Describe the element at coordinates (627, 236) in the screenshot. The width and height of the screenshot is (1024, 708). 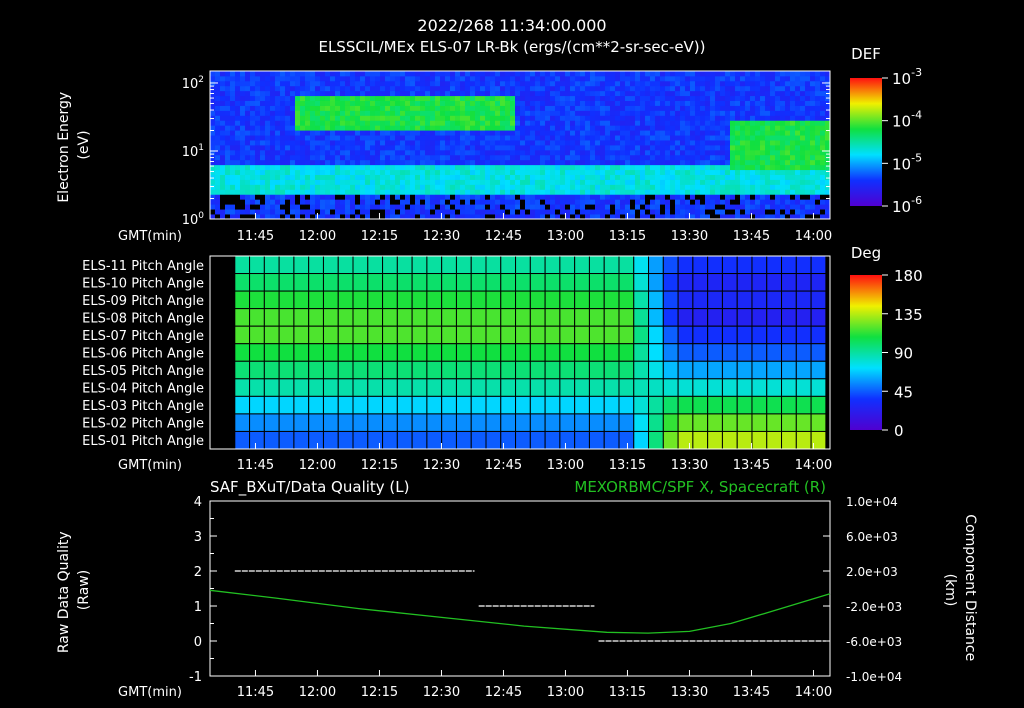
I see `time-tick-label: 13:15` at that location.